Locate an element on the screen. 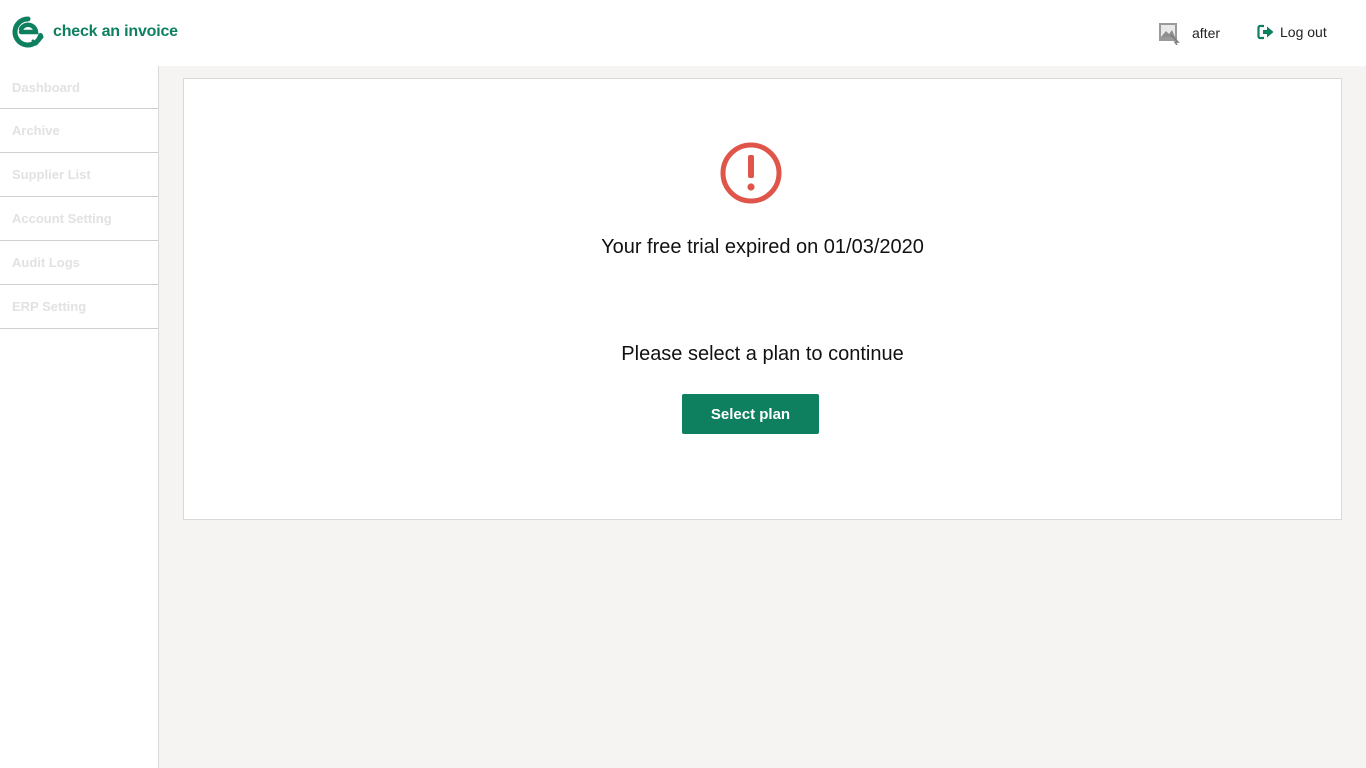 The width and height of the screenshot is (1366, 768). user-menu: after is located at coordinates (1189, 33).